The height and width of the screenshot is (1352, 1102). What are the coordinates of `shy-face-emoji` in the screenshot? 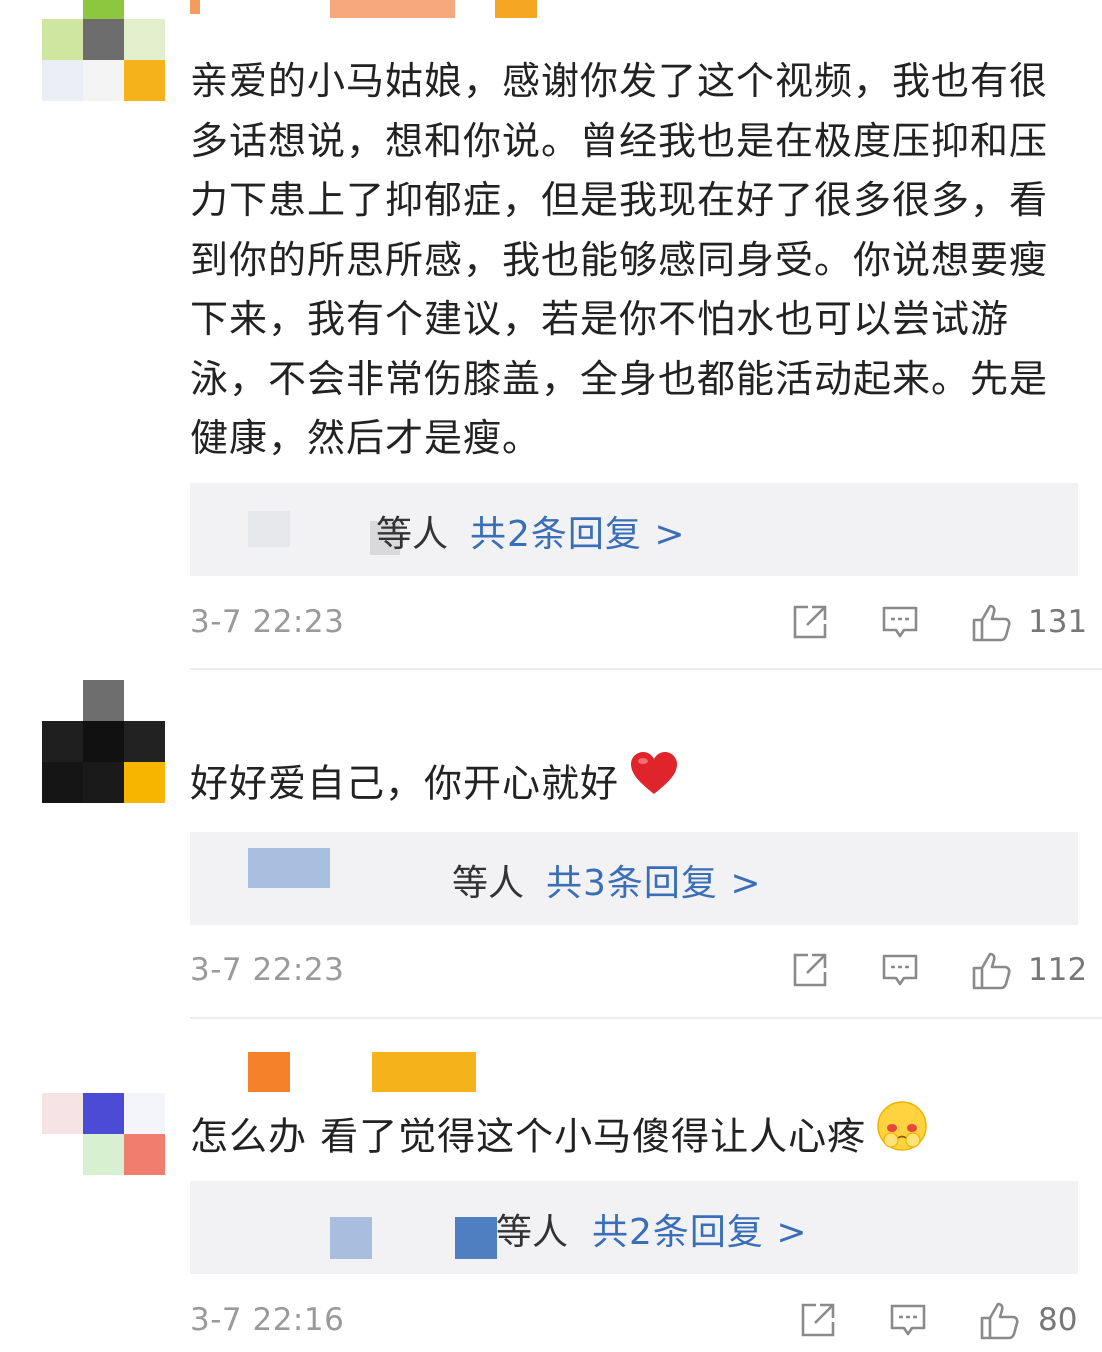 It's located at (902, 1135).